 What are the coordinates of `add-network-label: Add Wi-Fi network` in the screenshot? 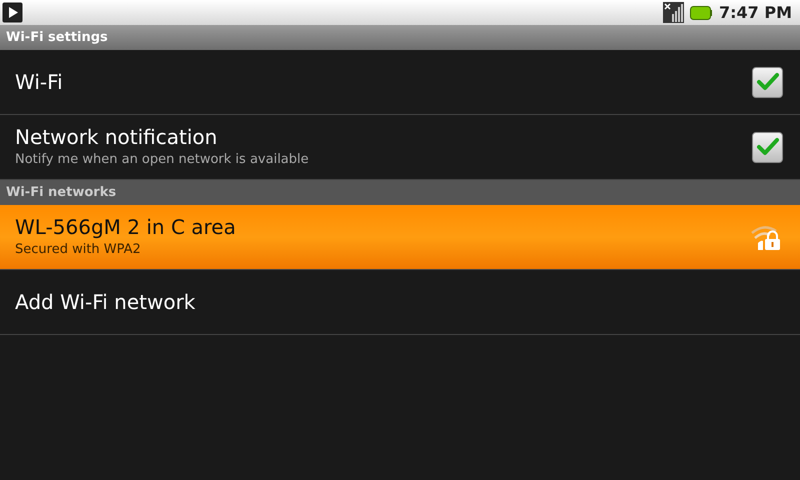 It's located at (105, 302).